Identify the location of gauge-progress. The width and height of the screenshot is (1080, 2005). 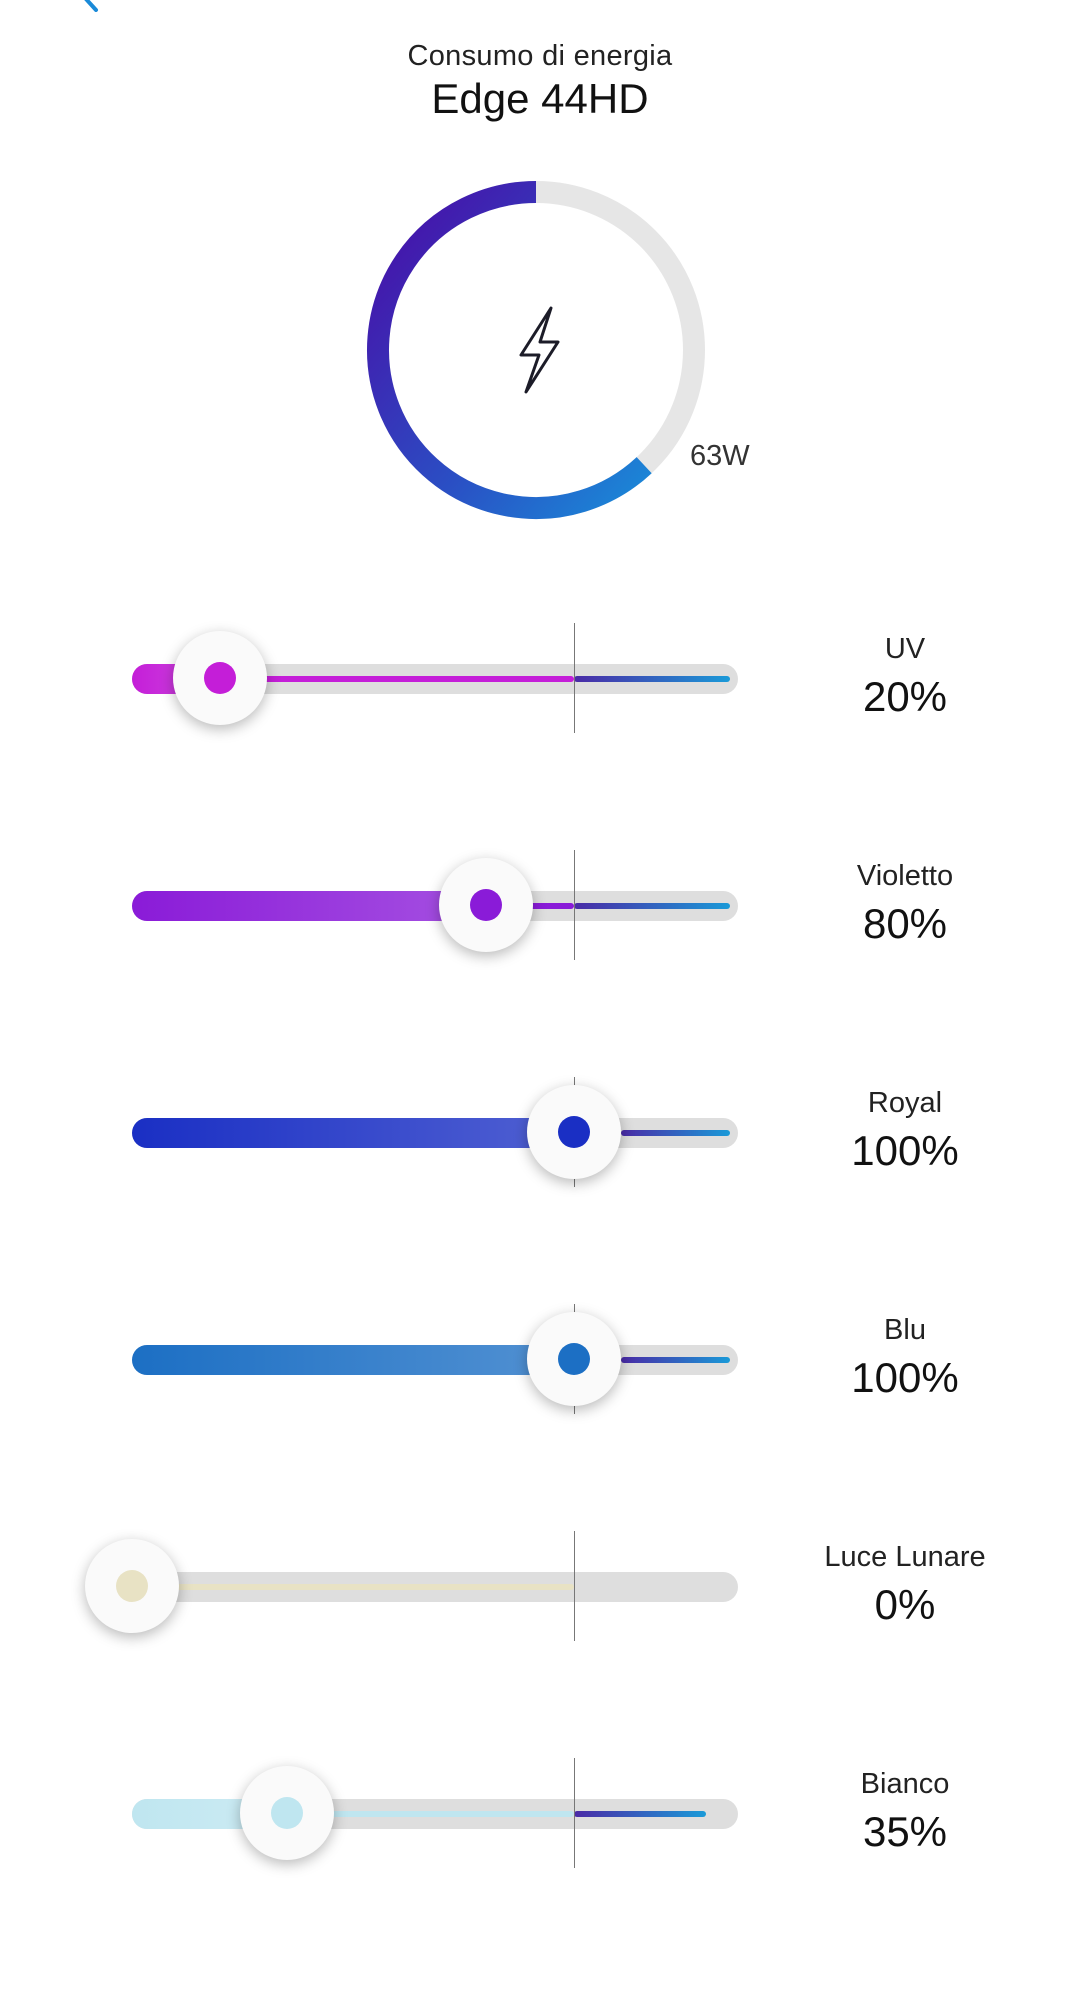
(509, 350).